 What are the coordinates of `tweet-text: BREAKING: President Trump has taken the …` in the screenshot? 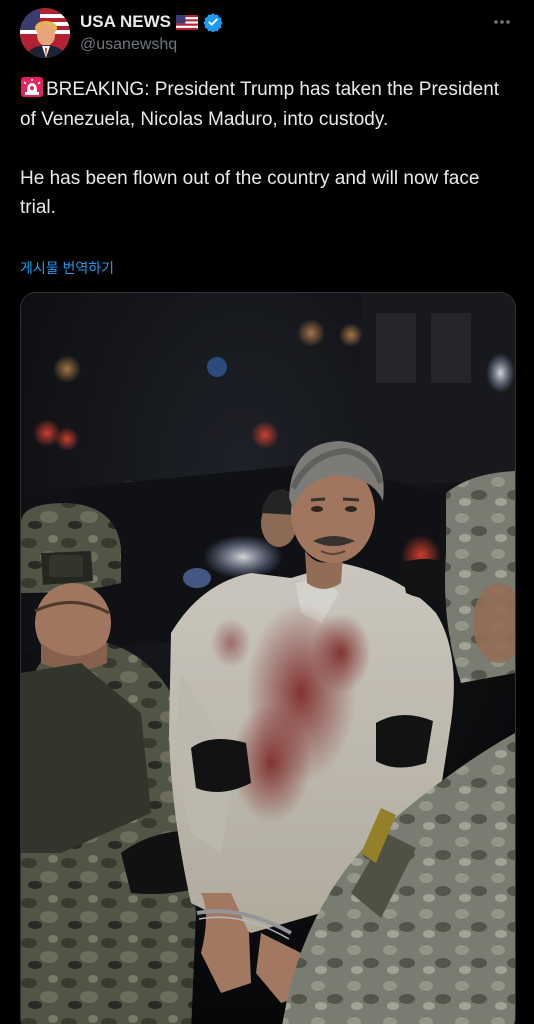 It's located at (265, 149).